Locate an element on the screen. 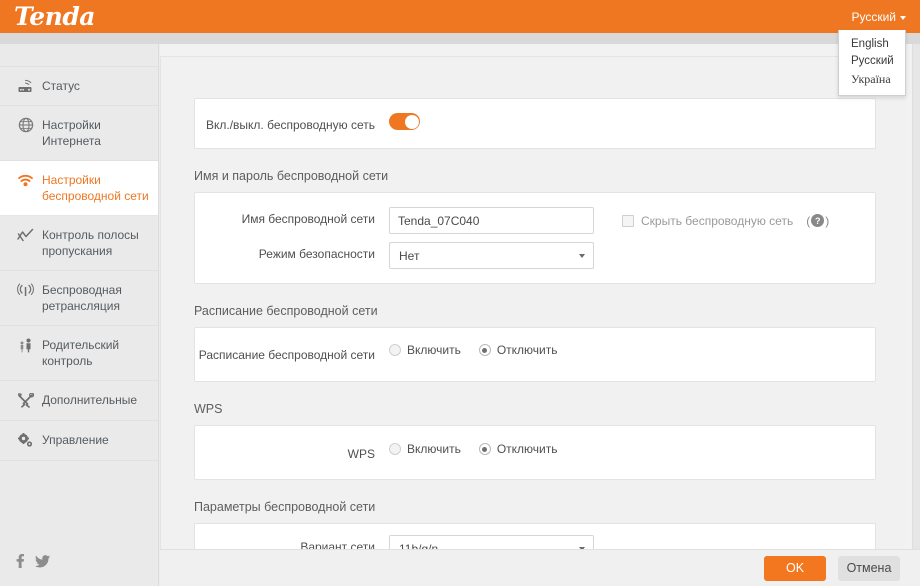  security-mode-label: Режим безопасности is located at coordinates (316, 254).